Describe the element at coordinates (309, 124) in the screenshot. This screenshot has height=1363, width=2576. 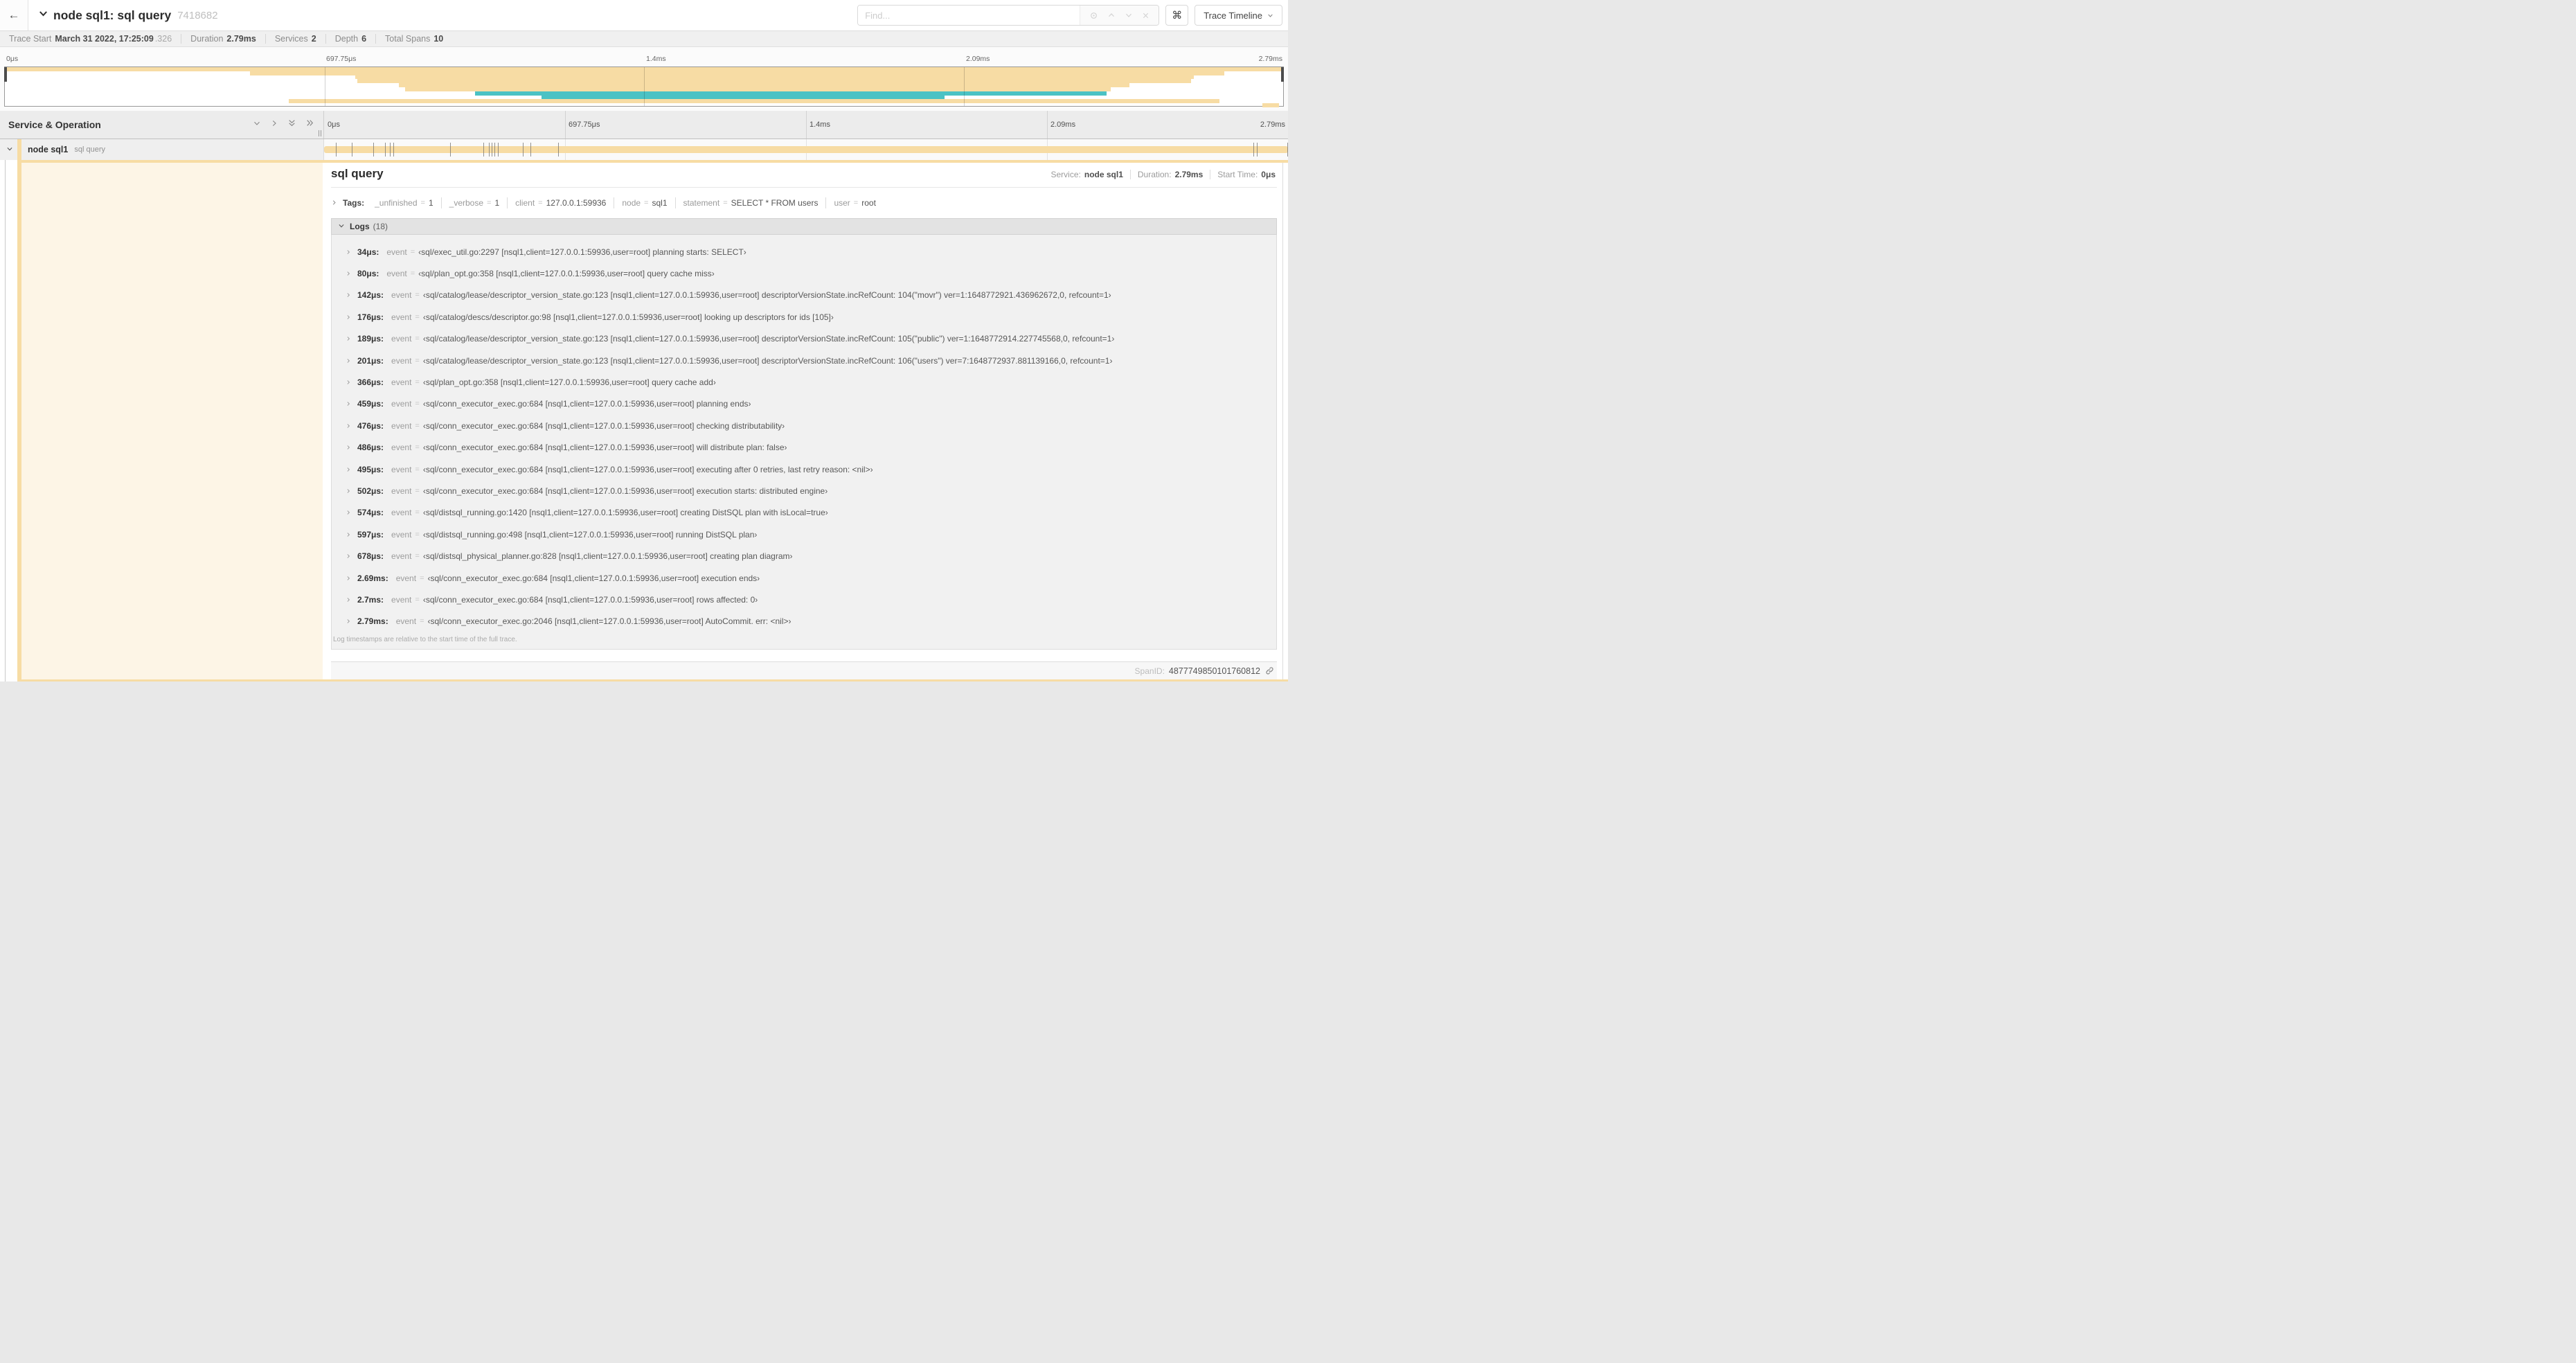
I see `expand-all-double-chevron-right-icon` at that location.